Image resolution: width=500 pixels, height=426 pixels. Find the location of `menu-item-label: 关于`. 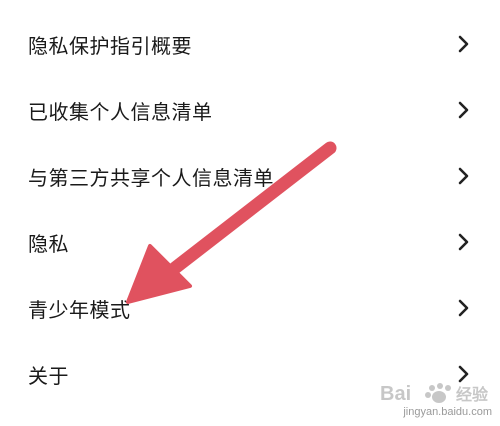

menu-item-label: 关于 is located at coordinates (48, 375).